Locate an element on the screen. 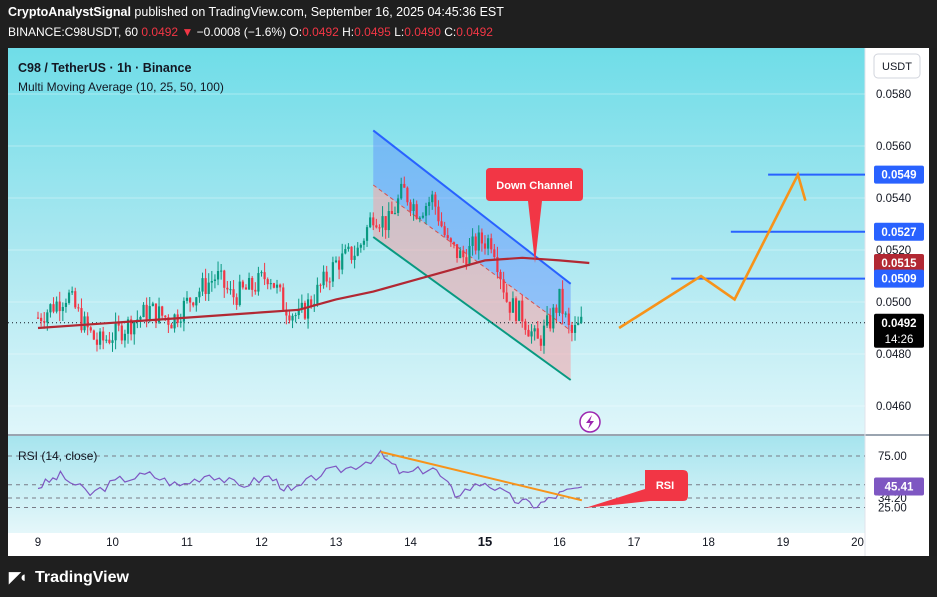  time-tick-label: 20 is located at coordinates (857, 543).